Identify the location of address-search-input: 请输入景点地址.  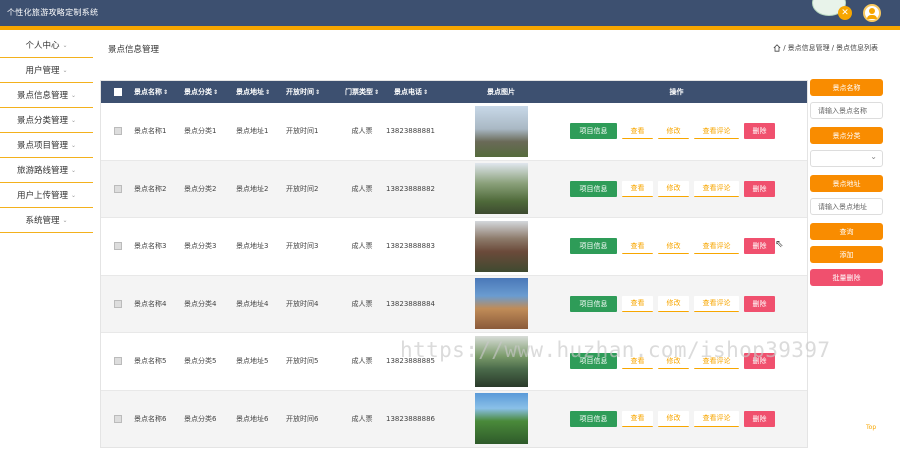
(846, 206).